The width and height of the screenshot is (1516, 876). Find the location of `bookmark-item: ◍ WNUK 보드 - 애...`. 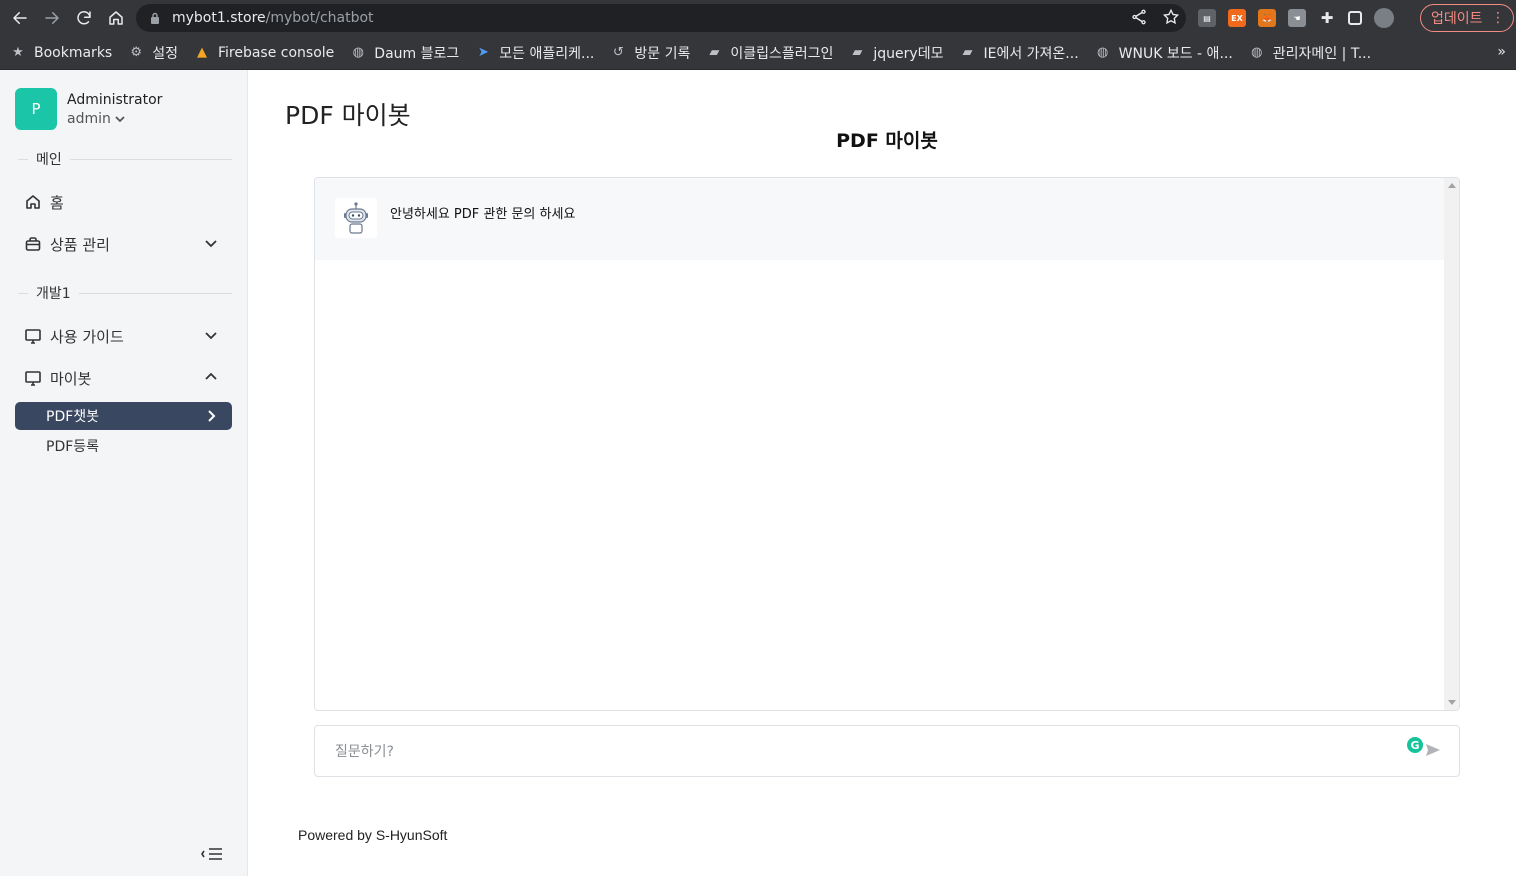

bookmark-item: ◍ WNUK 보드 - 애... is located at coordinates (1164, 53).